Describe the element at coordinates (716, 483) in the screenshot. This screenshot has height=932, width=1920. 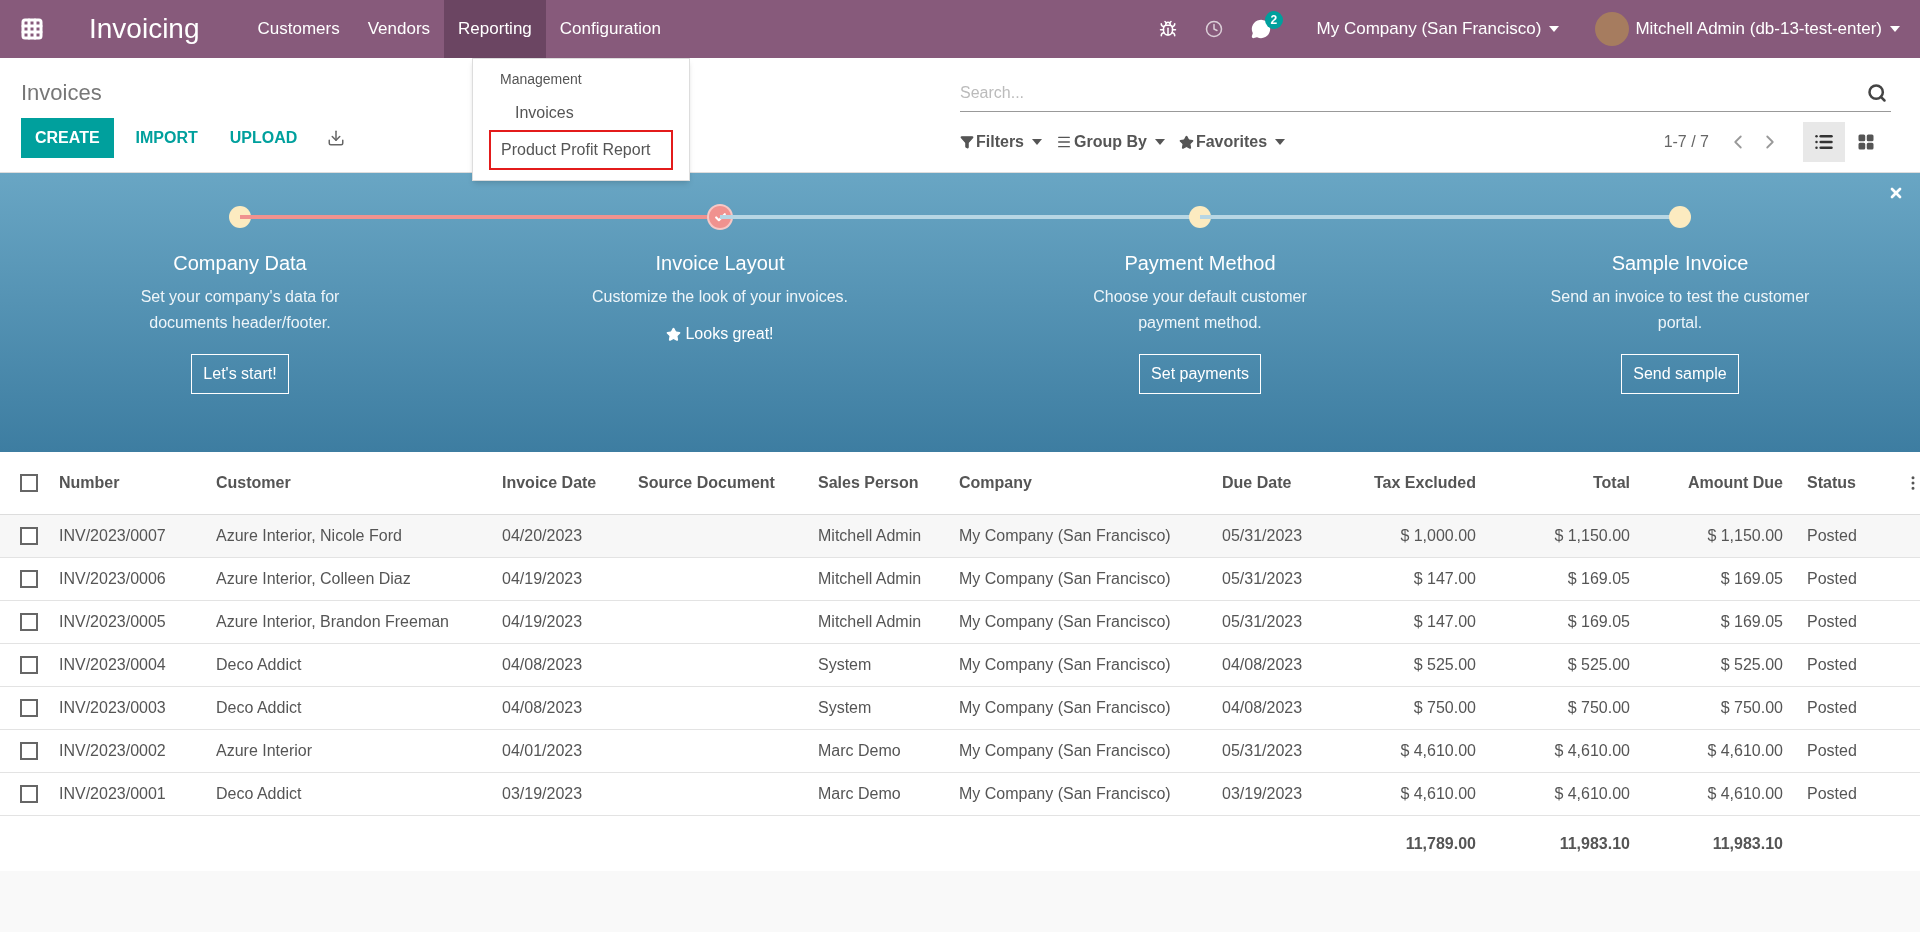
I see `column-header: Source Document` at that location.